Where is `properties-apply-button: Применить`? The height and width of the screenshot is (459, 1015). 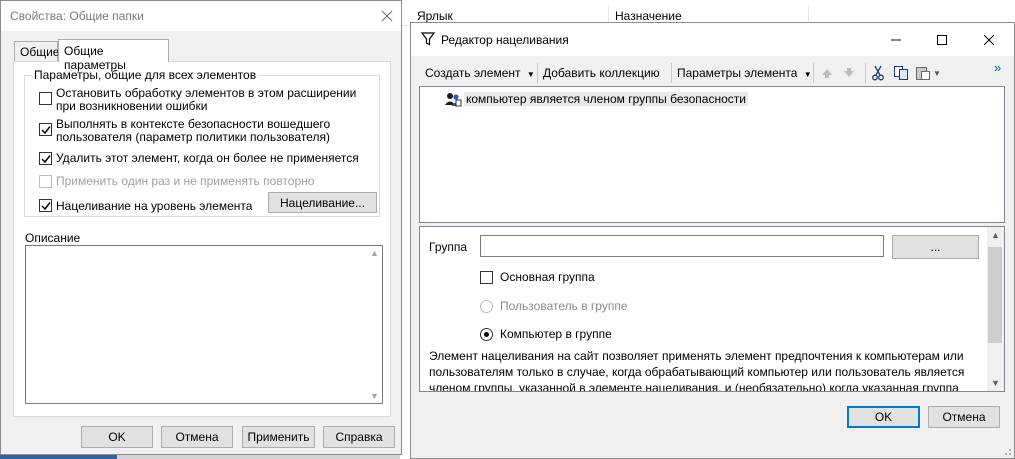 properties-apply-button: Применить is located at coordinates (278, 437).